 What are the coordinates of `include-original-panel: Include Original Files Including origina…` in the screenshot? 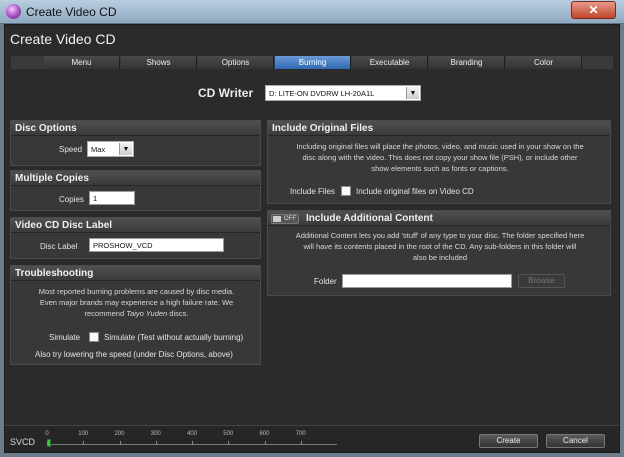 It's located at (439, 162).